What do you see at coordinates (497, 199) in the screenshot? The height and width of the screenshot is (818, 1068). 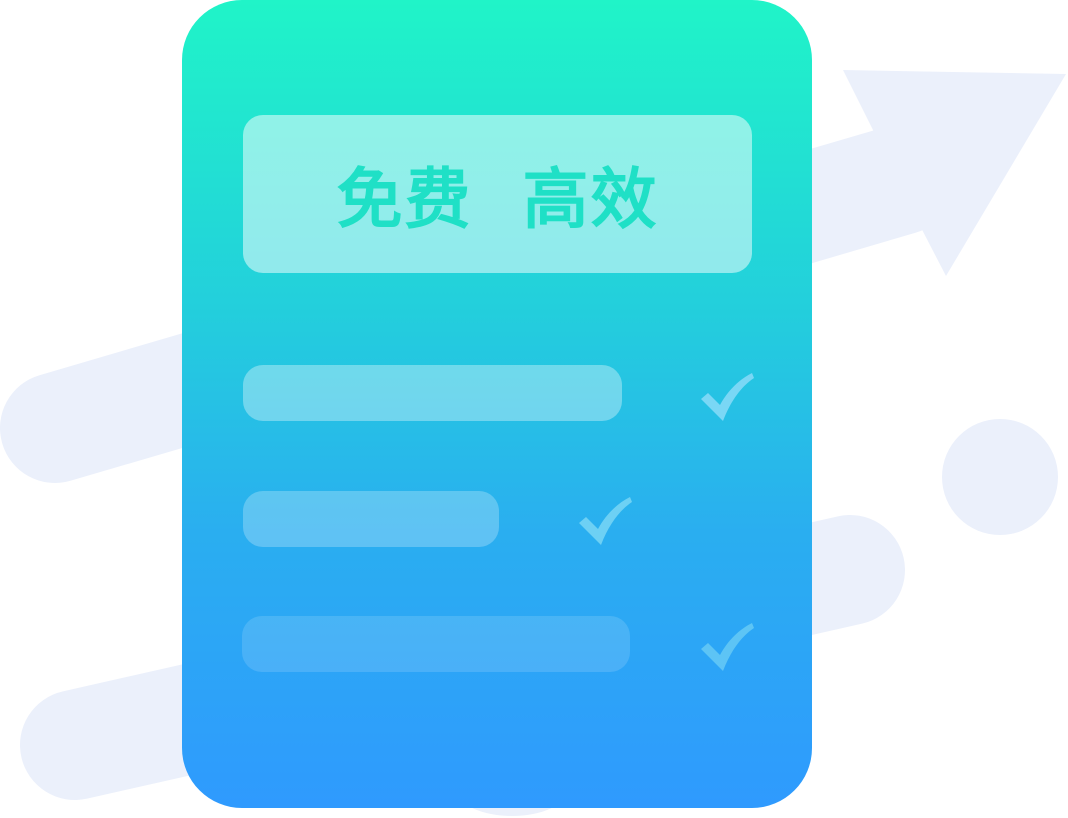 I see `banner-title: 免费 高效` at bounding box center [497, 199].